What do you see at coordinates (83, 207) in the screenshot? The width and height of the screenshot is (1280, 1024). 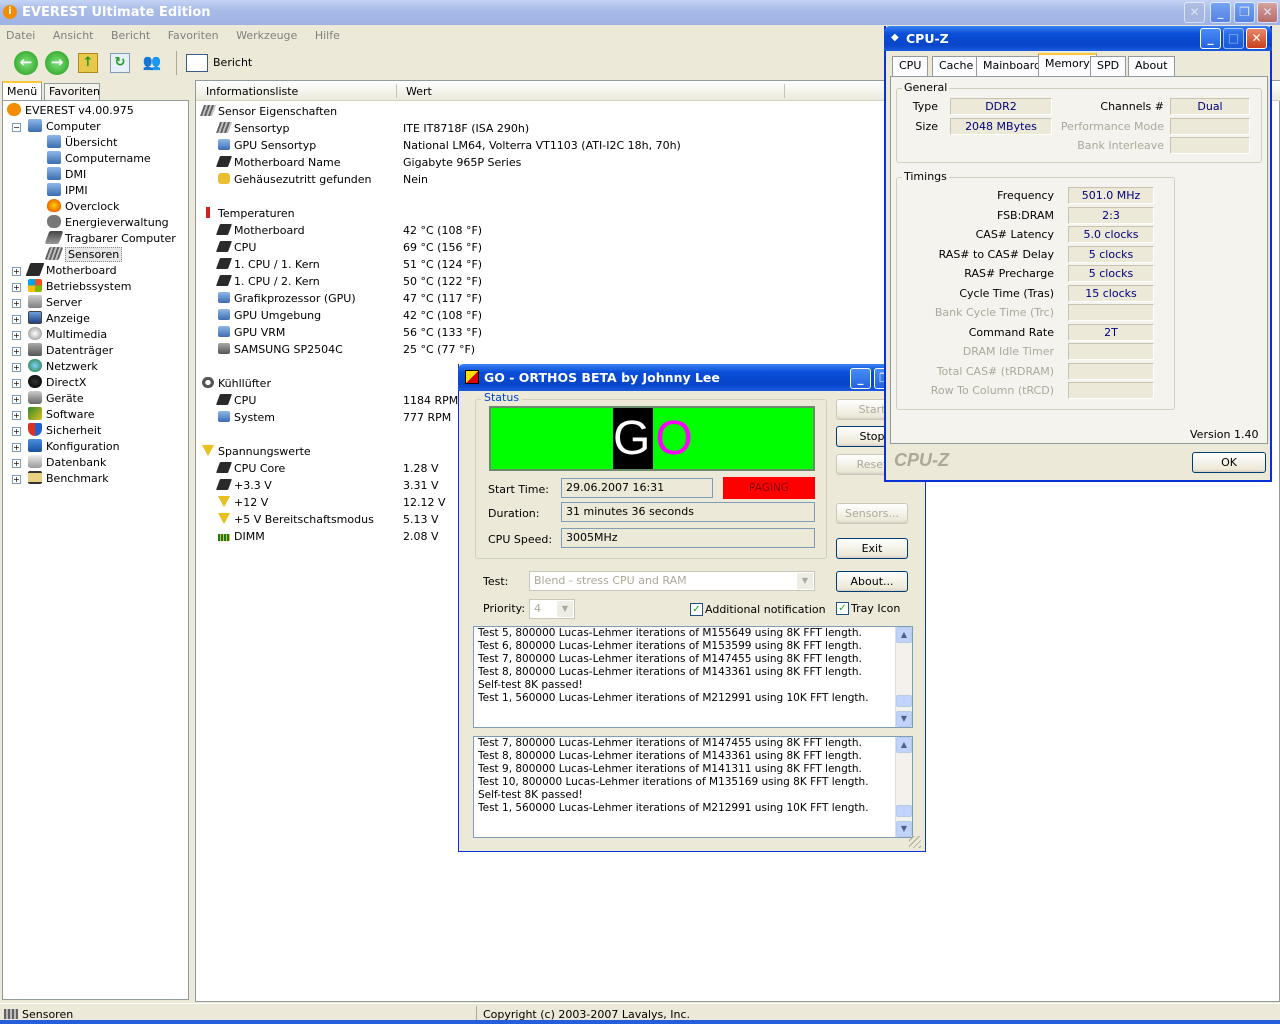 I see `tree-item-overclock: Overclock` at bounding box center [83, 207].